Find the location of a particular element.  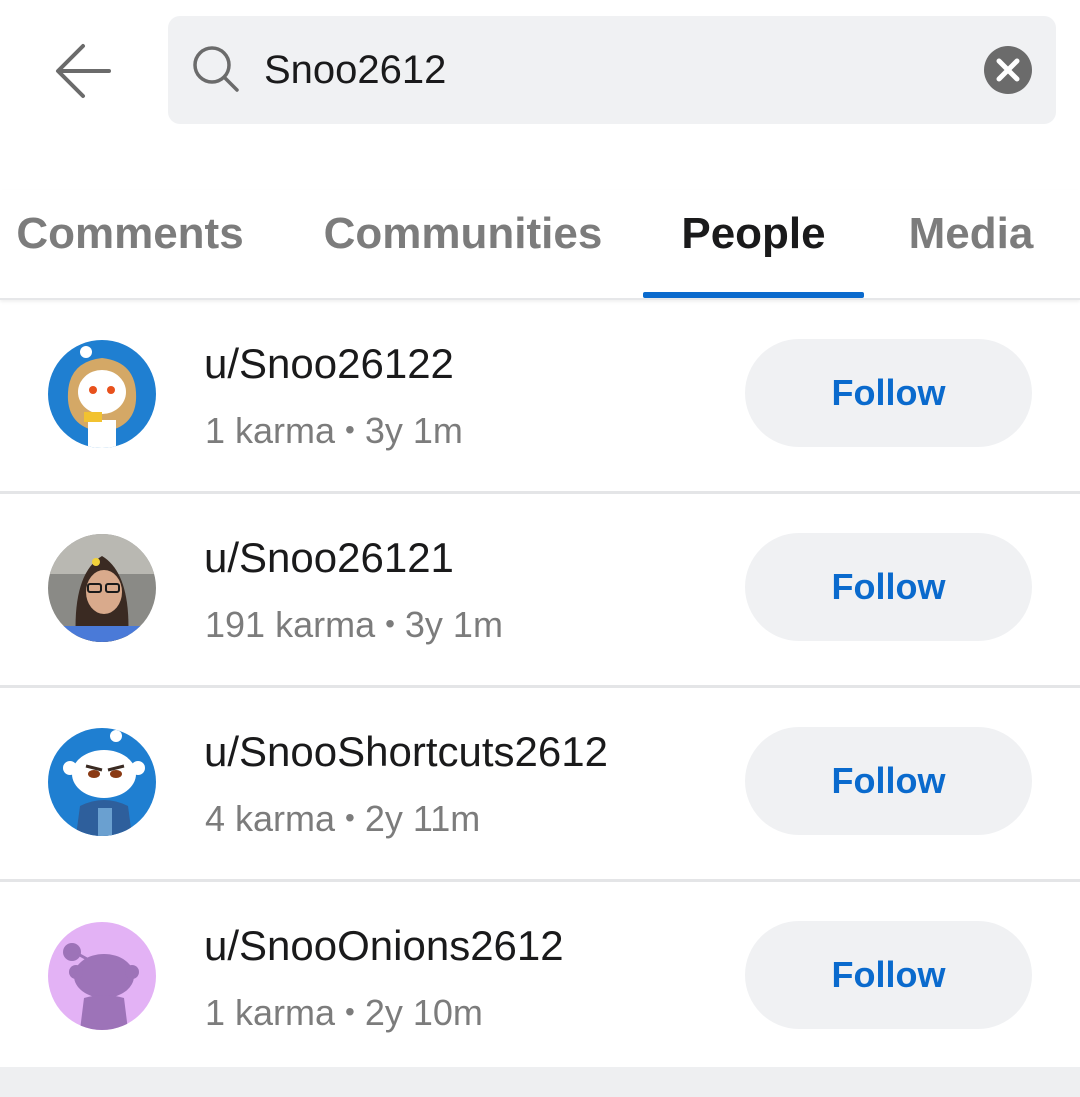

account-age: 2y 10m is located at coordinates (423, 1012).